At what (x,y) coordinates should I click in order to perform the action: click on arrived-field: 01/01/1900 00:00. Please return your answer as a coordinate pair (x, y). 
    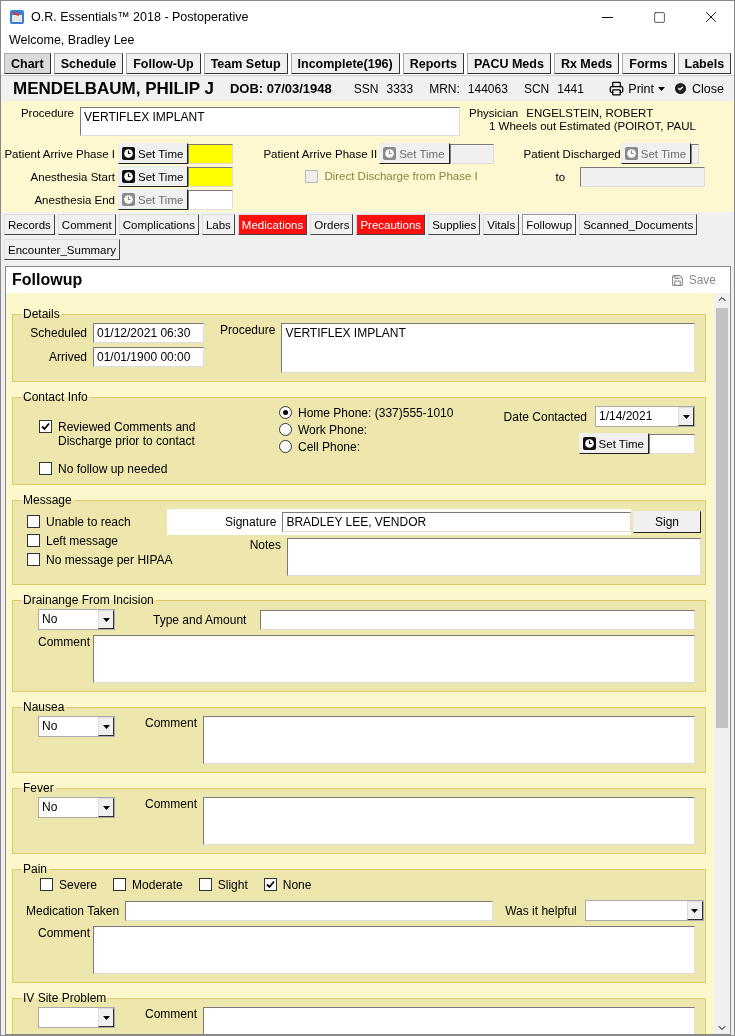
    Looking at the image, I should click on (148, 357).